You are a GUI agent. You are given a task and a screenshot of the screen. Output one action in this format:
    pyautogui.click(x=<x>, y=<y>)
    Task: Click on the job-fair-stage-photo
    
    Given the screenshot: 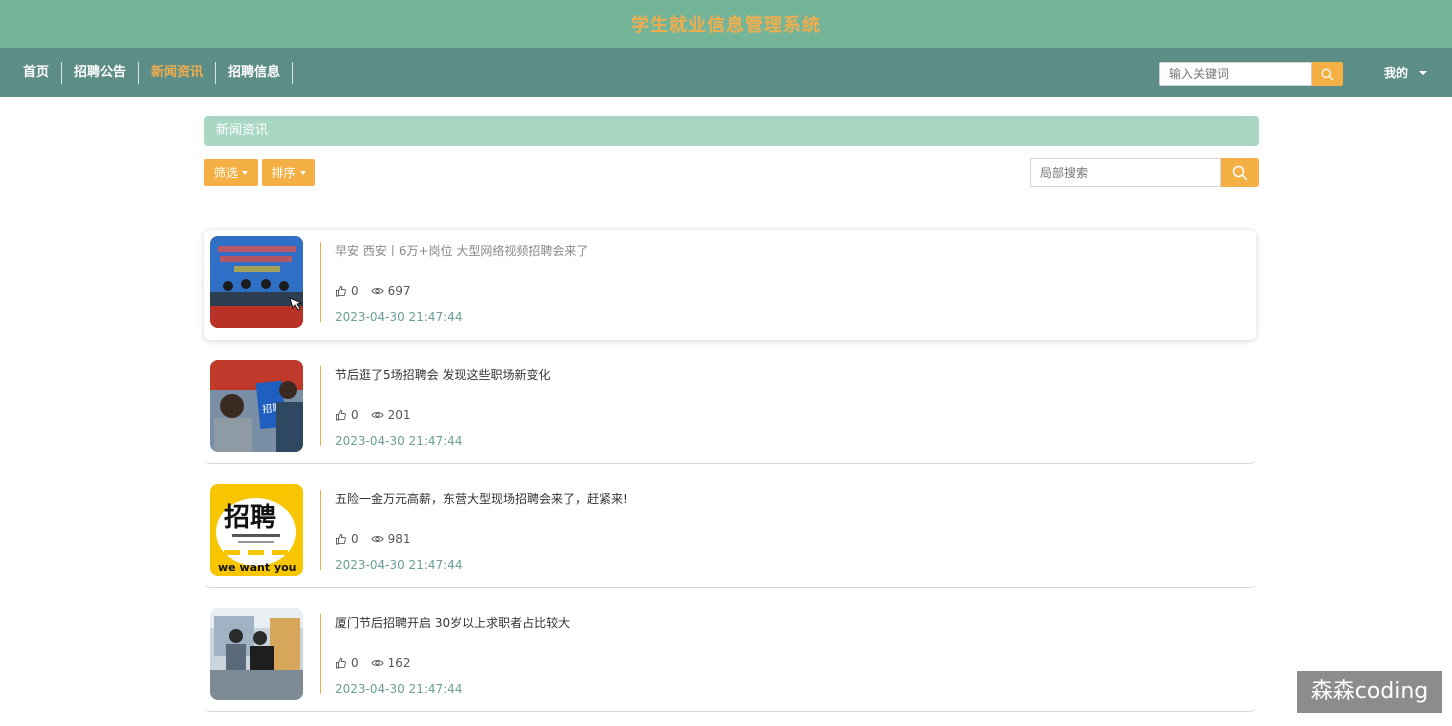 What is the action you would take?
    pyautogui.click(x=256, y=282)
    